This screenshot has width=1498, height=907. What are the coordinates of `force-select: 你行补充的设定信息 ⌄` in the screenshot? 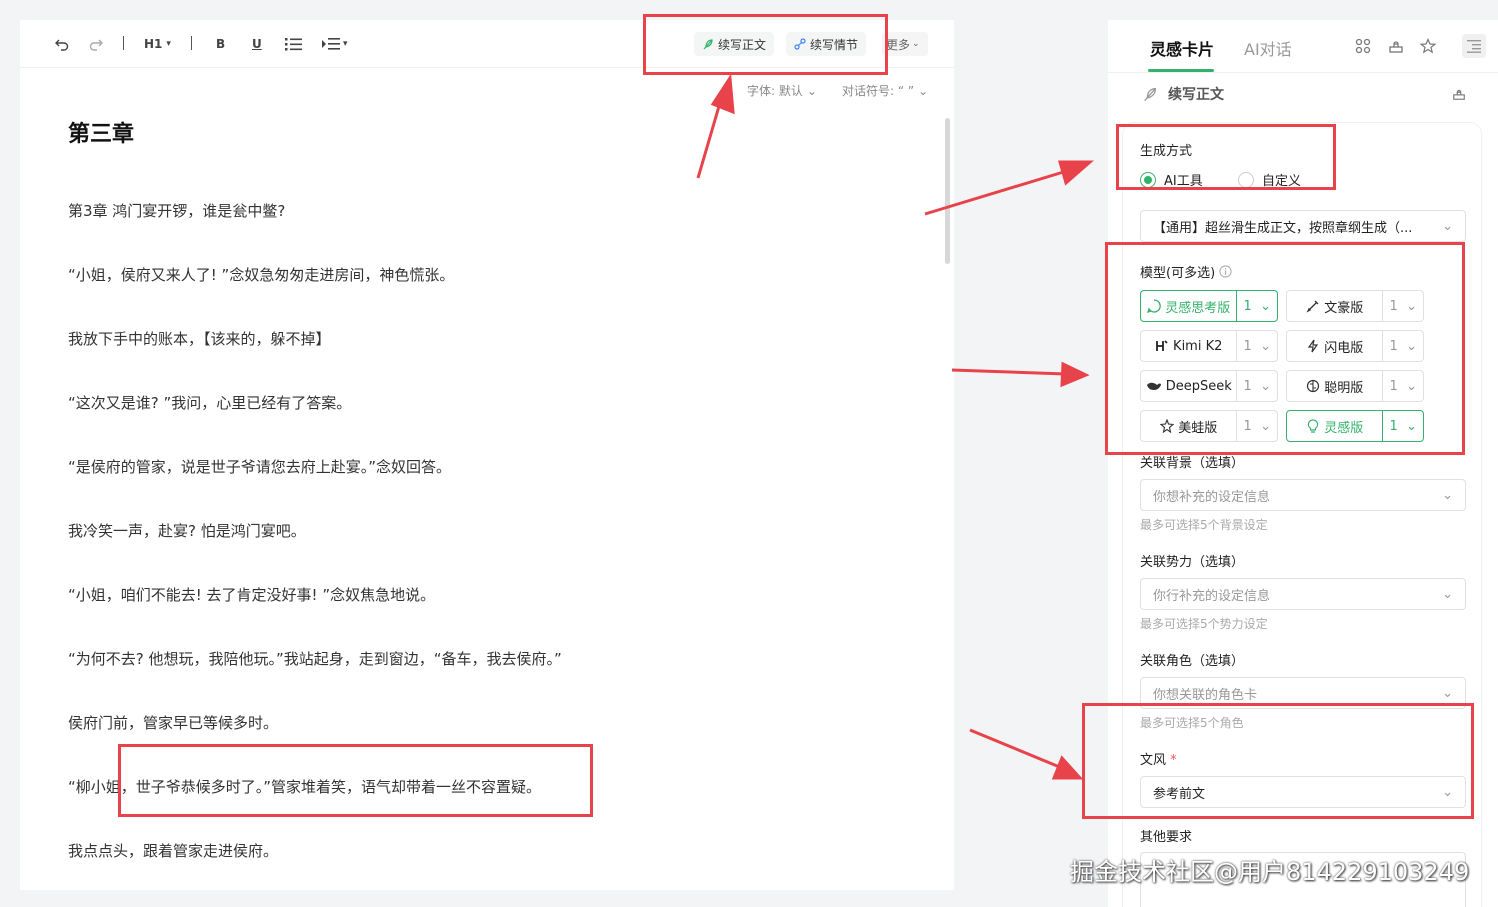 It's located at (1303, 594).